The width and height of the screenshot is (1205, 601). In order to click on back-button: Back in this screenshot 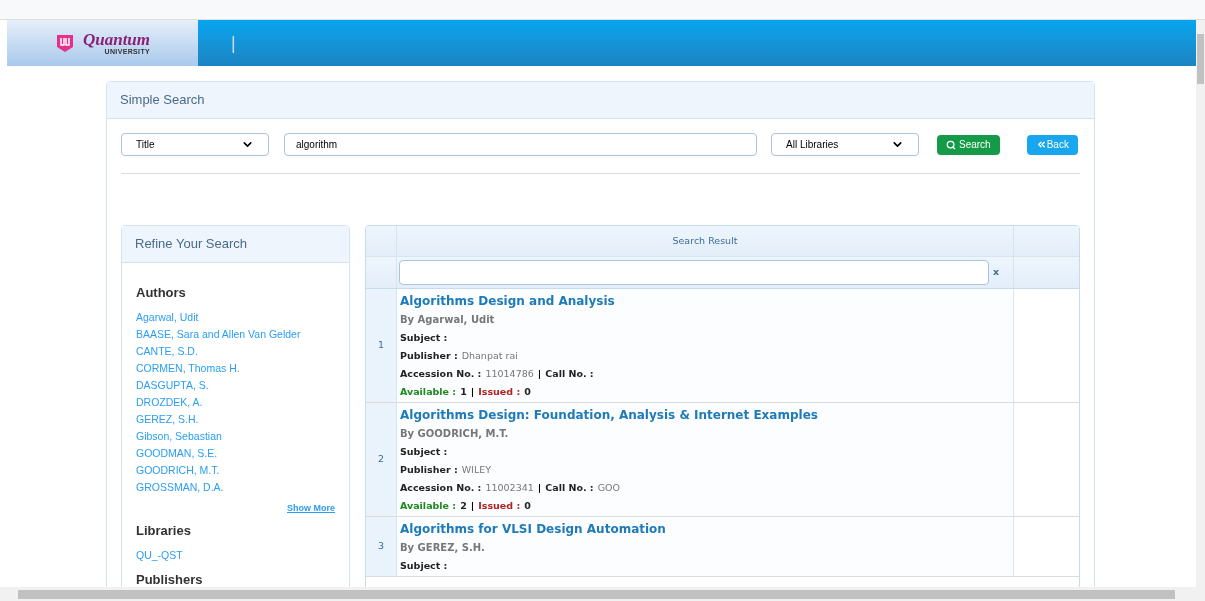, I will do `click(1052, 144)`.